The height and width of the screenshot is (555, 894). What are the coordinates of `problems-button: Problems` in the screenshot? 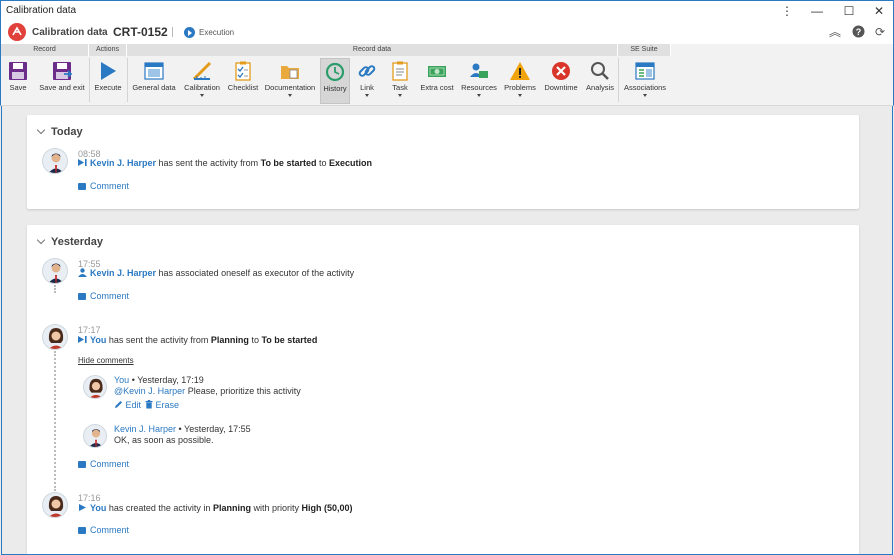 It's located at (520, 81).